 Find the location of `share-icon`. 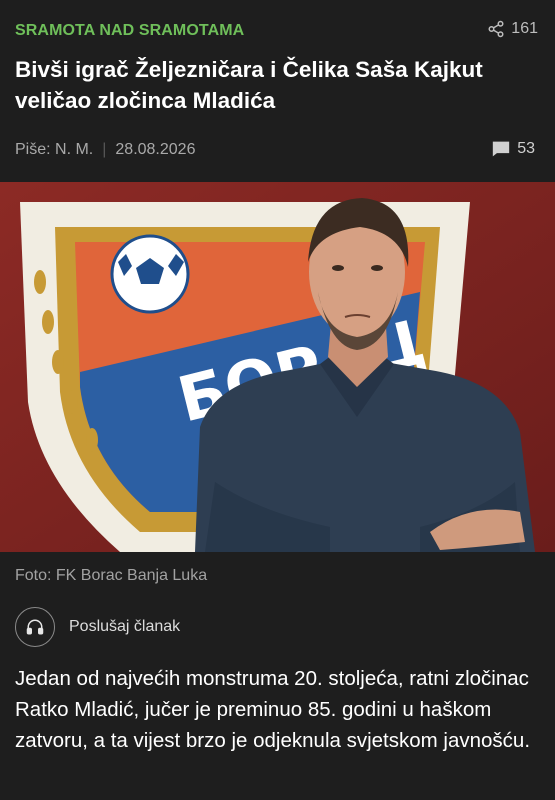

share-icon is located at coordinates (496, 29).